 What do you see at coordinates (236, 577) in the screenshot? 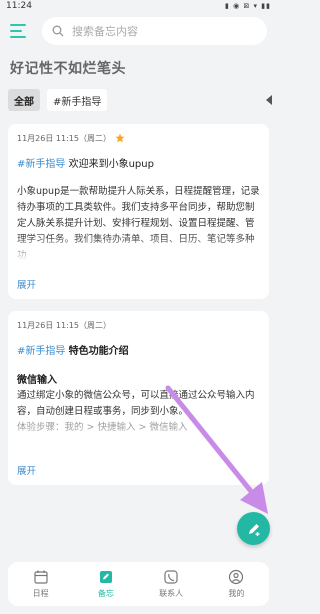
I see `profile-icon` at bounding box center [236, 577].